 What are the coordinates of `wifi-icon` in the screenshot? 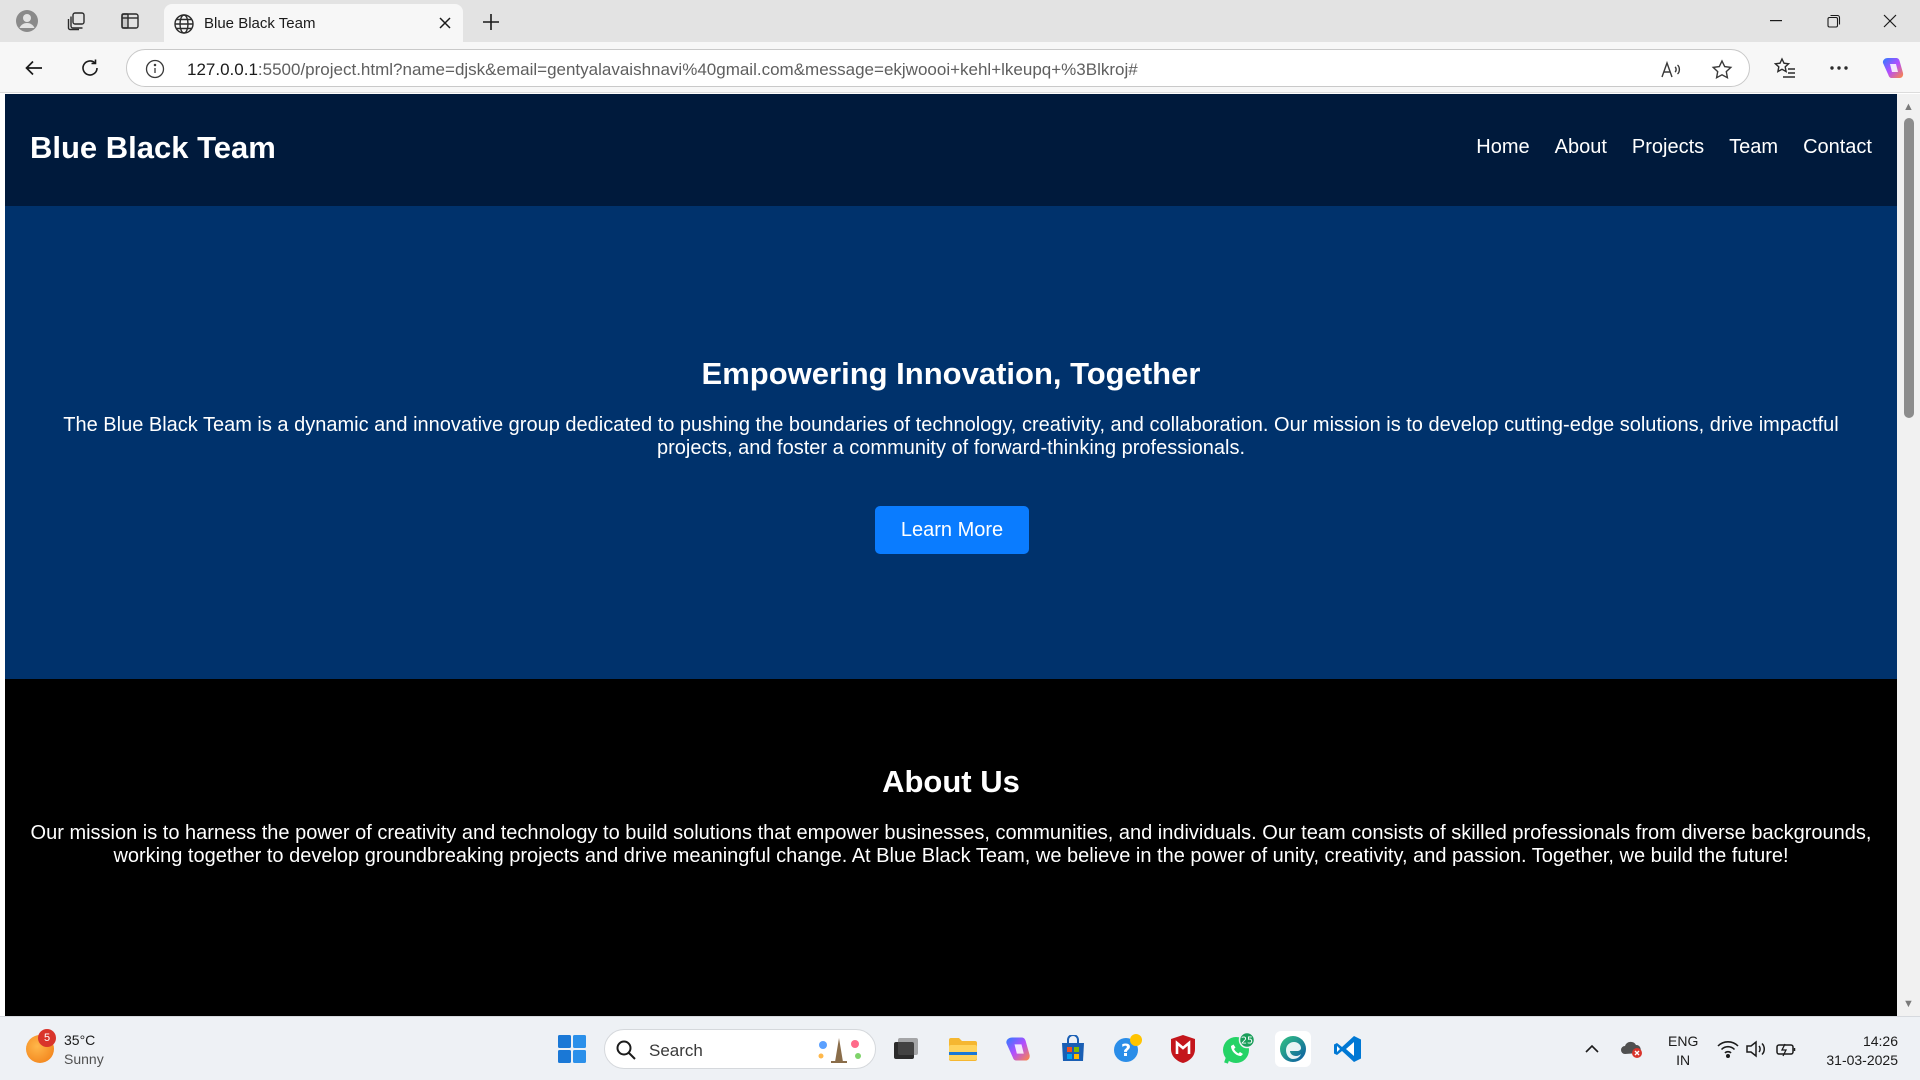 It's located at (1728, 1049).